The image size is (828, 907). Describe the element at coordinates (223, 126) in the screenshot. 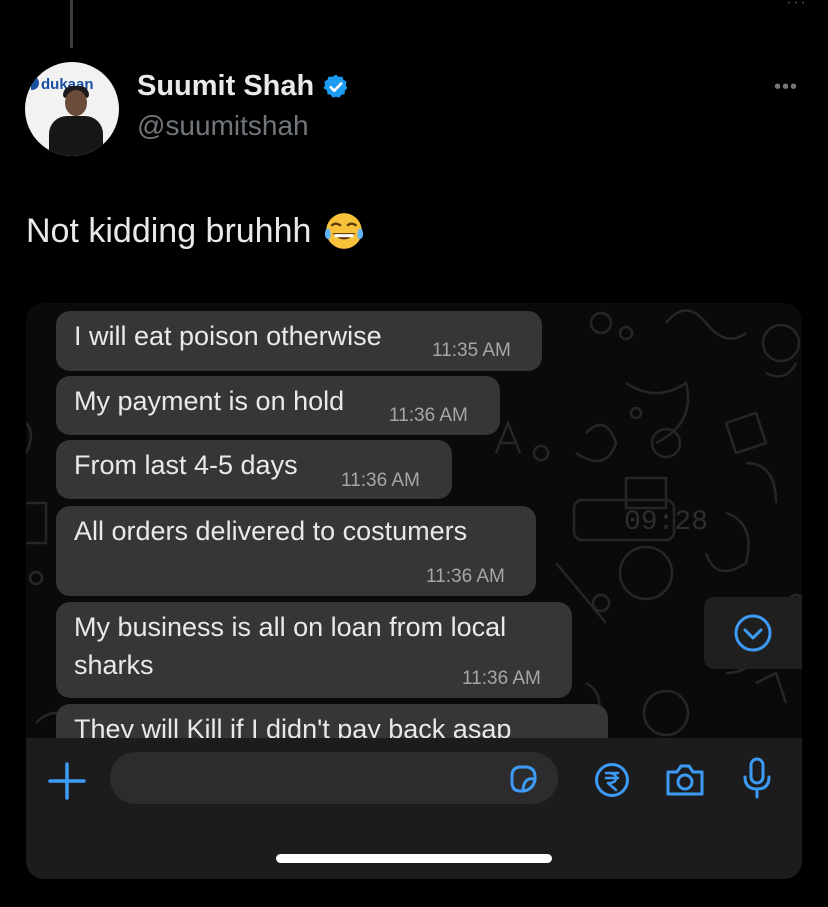

I see `author-handle: @suumitshah` at that location.